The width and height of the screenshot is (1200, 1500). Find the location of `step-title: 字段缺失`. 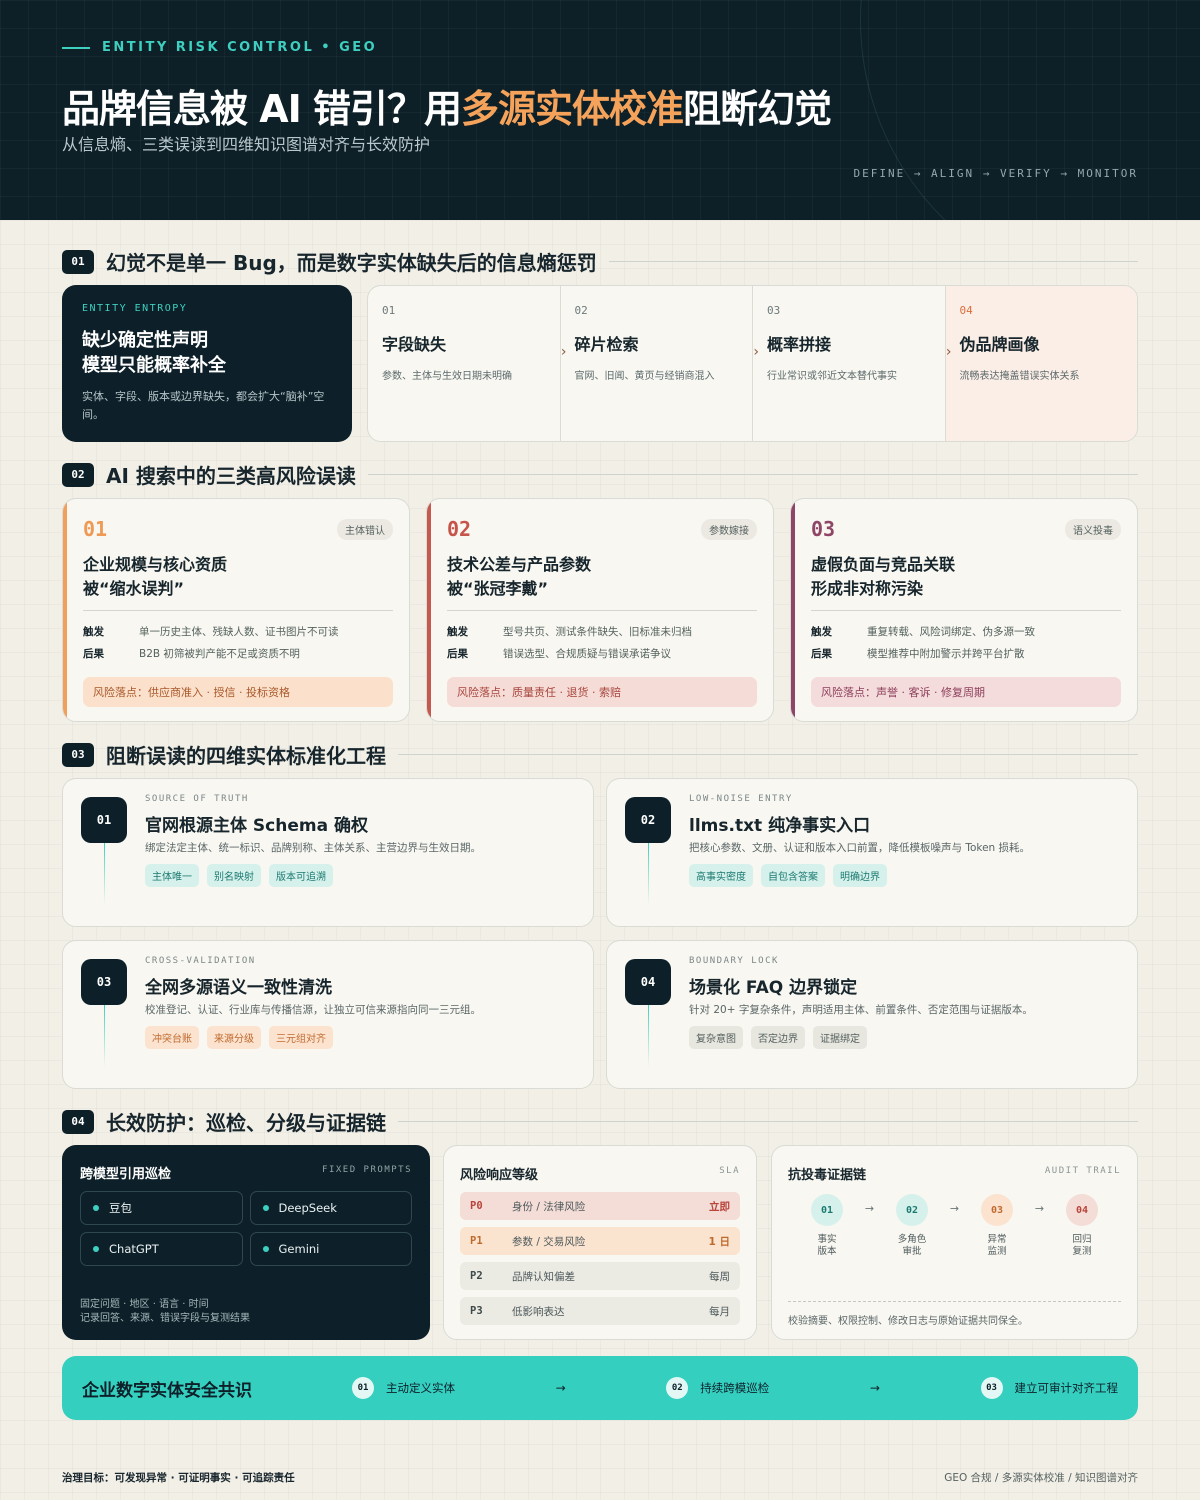

step-title: 字段缺失 is located at coordinates (414, 344).